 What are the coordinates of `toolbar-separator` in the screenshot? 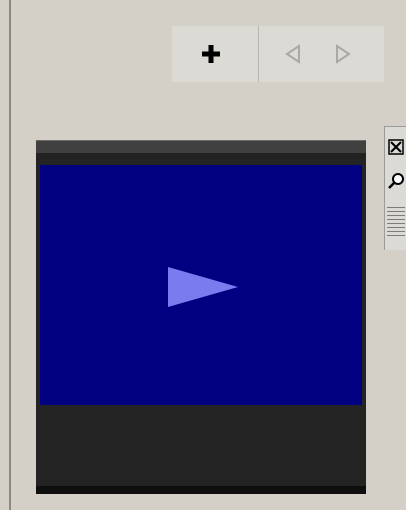 It's located at (258, 54).